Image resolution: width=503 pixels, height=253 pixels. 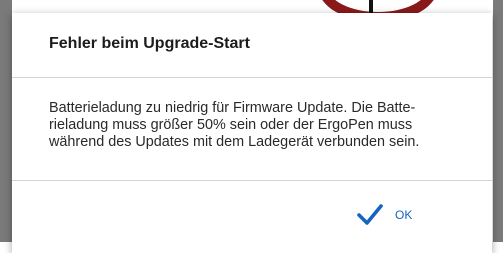 What do you see at coordinates (370, 214) in the screenshot?
I see `checkmark-icon` at bounding box center [370, 214].